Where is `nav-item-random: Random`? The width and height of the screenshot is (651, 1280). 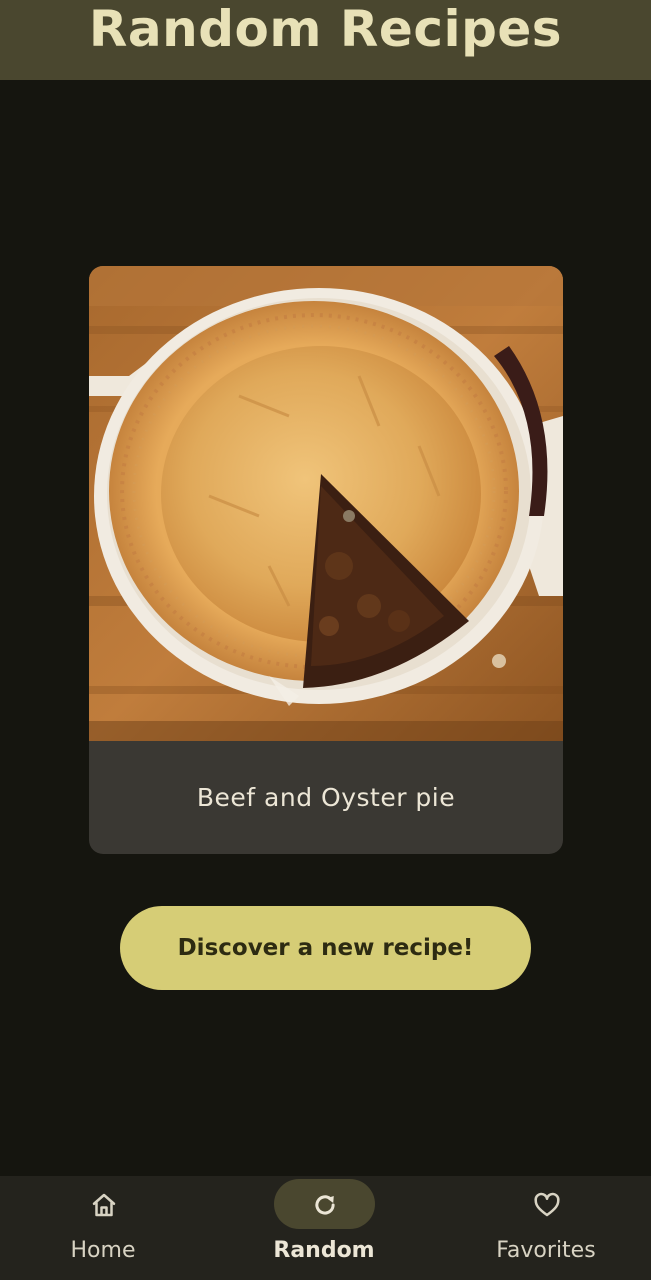
nav-item-random: Random is located at coordinates (324, 1228).